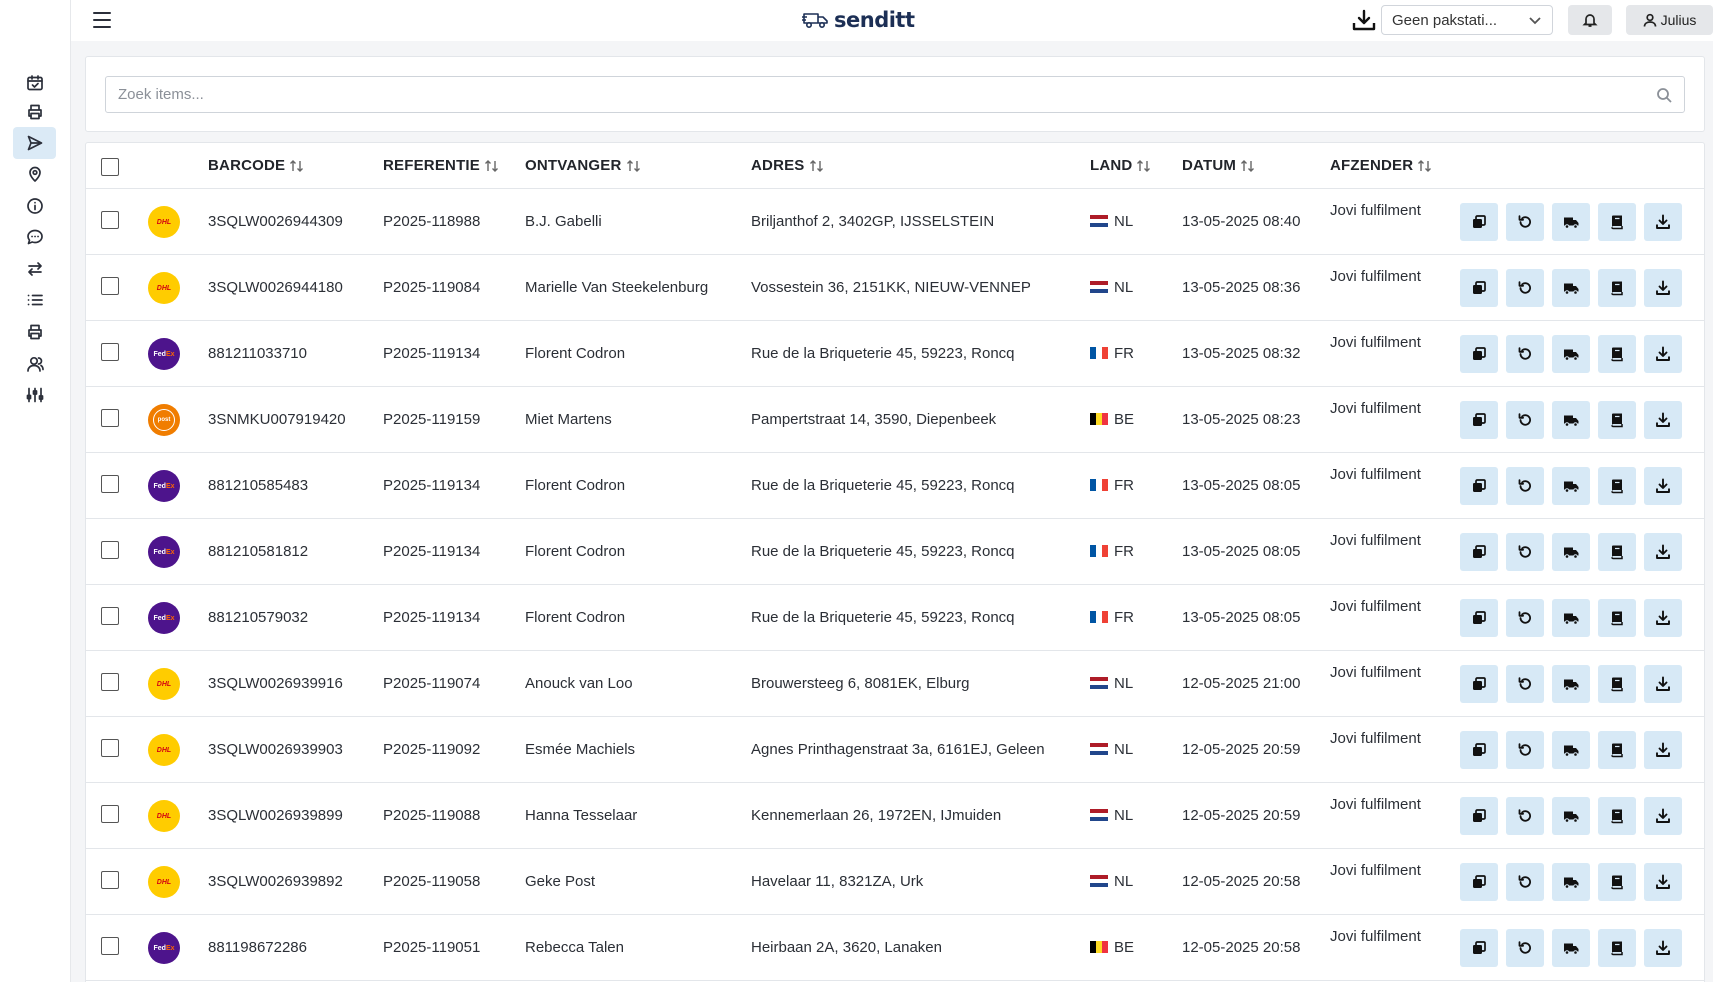  I want to click on logo: senditt, so click(858, 20).